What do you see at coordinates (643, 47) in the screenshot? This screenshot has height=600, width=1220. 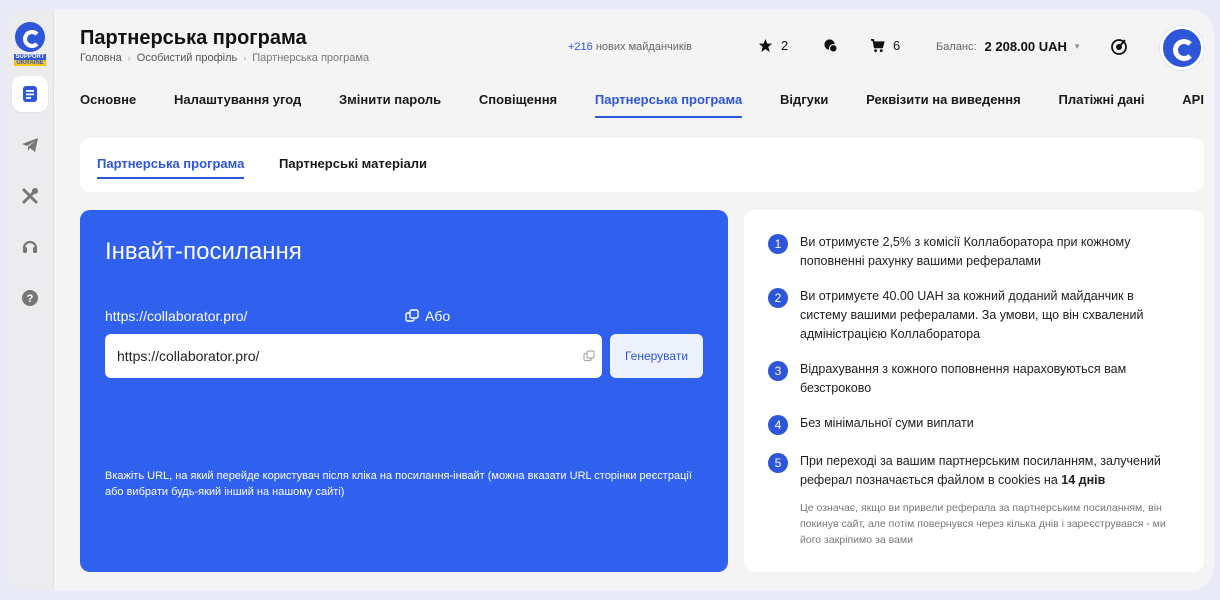 I see `new-sites-text: нових майданчиків` at bounding box center [643, 47].